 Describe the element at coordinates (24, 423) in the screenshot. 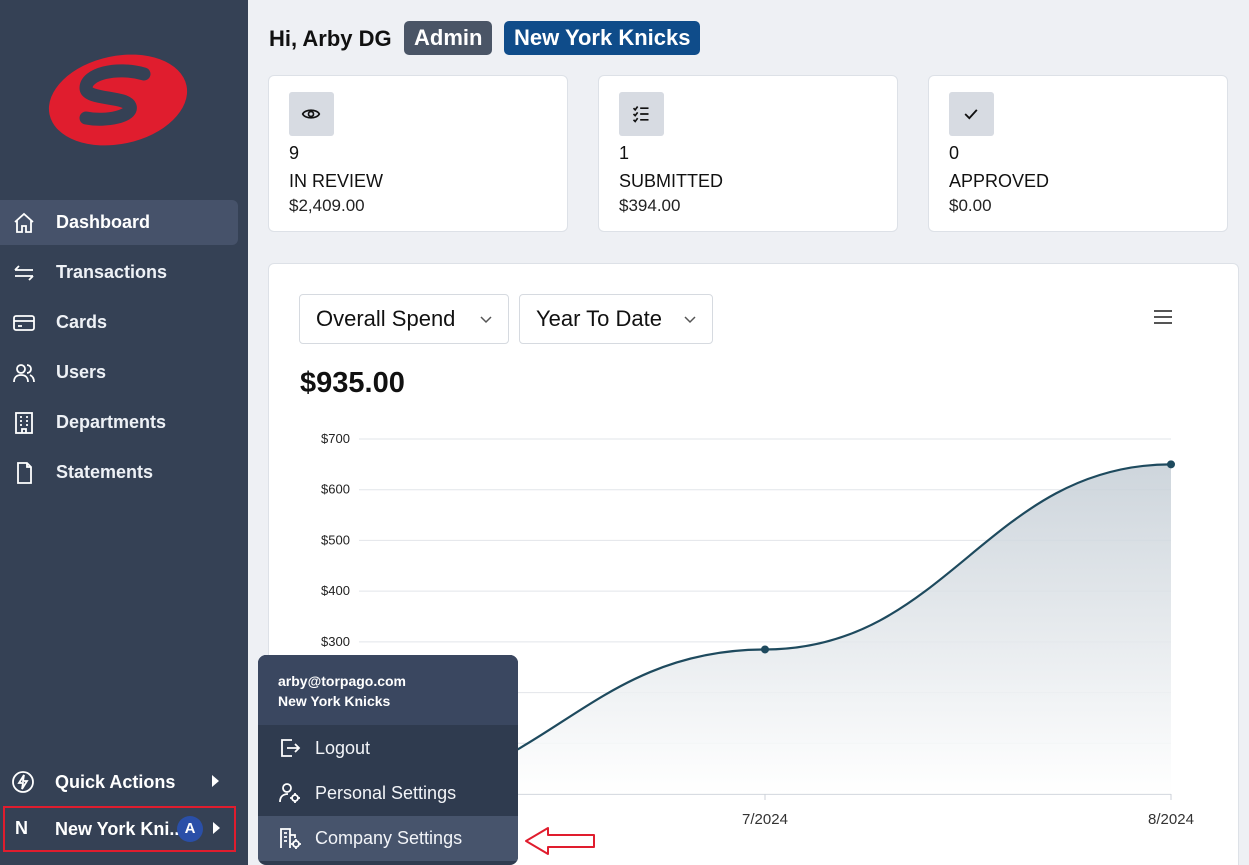

I see `building-icon` at that location.